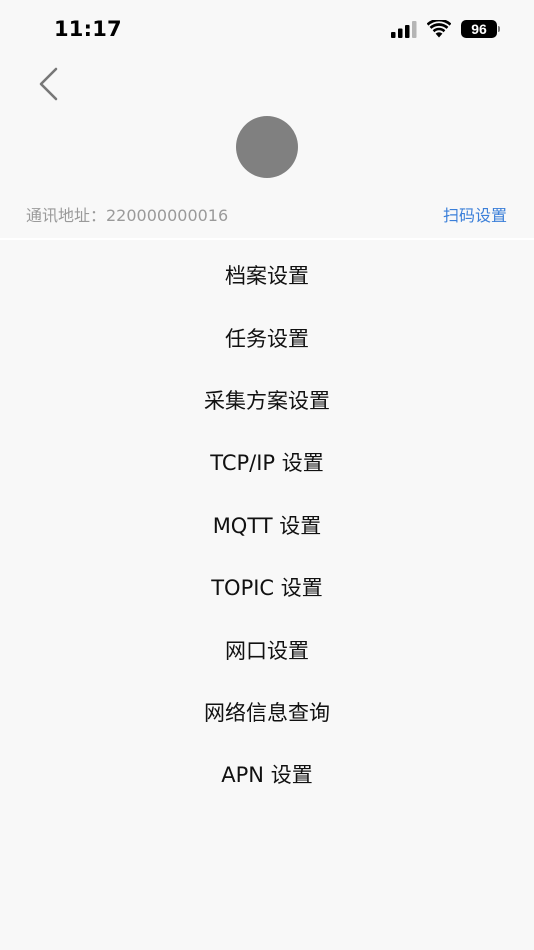  What do you see at coordinates (267, 275) in the screenshot?
I see `menu-item-archive-settings: 档案设置` at bounding box center [267, 275].